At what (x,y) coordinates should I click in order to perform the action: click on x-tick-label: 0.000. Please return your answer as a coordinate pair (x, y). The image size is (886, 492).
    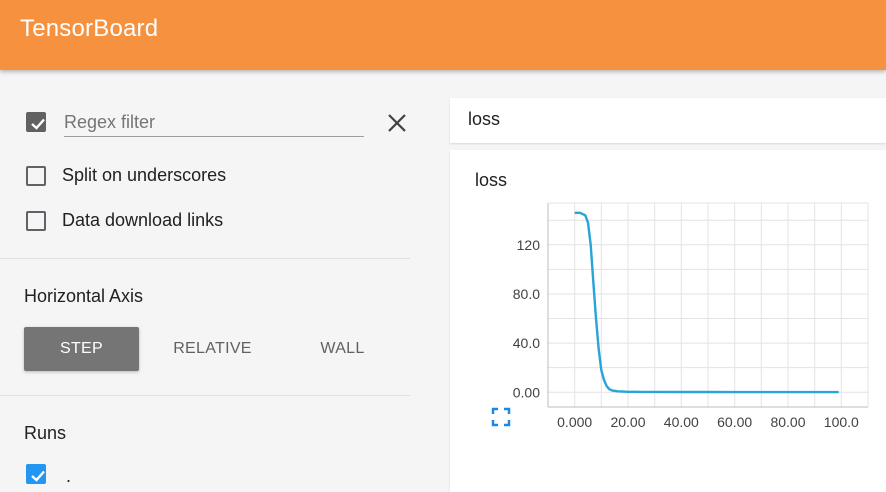
    Looking at the image, I should click on (574, 422).